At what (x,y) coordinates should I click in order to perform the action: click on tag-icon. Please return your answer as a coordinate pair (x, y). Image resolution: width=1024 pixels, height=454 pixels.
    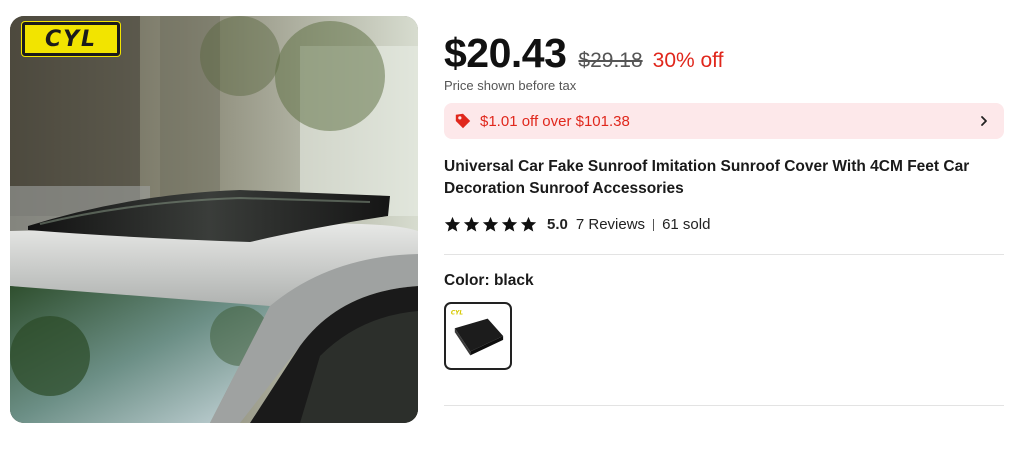
    Looking at the image, I should click on (463, 121).